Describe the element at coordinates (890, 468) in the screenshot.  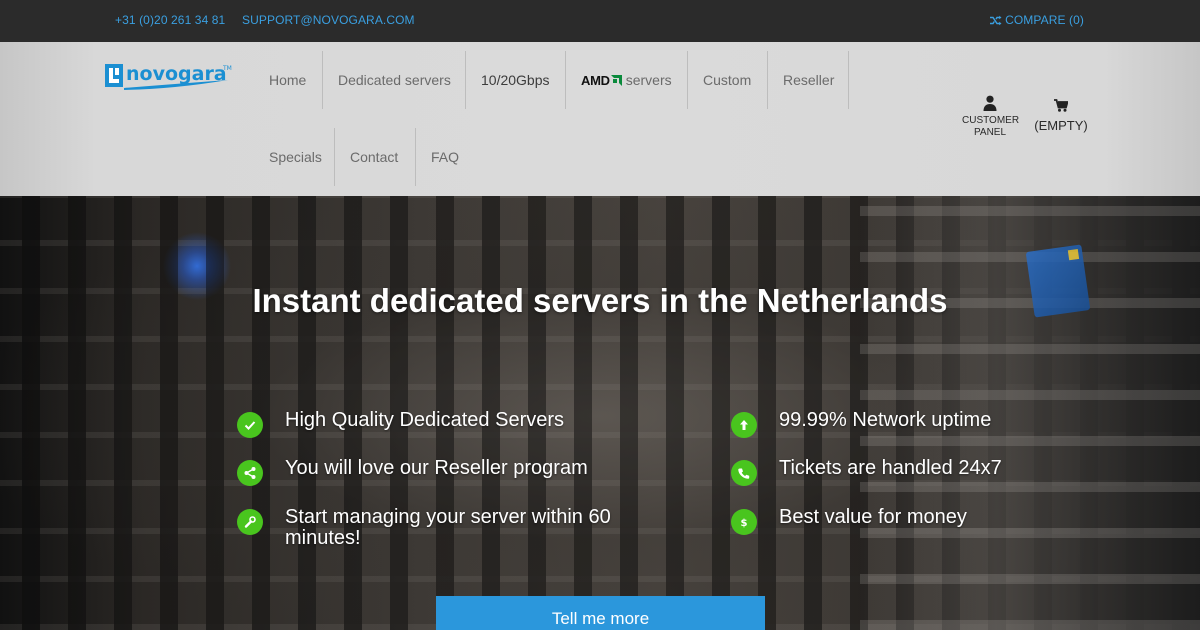
I see `feature-text: Tickets are handled 24x7` at that location.